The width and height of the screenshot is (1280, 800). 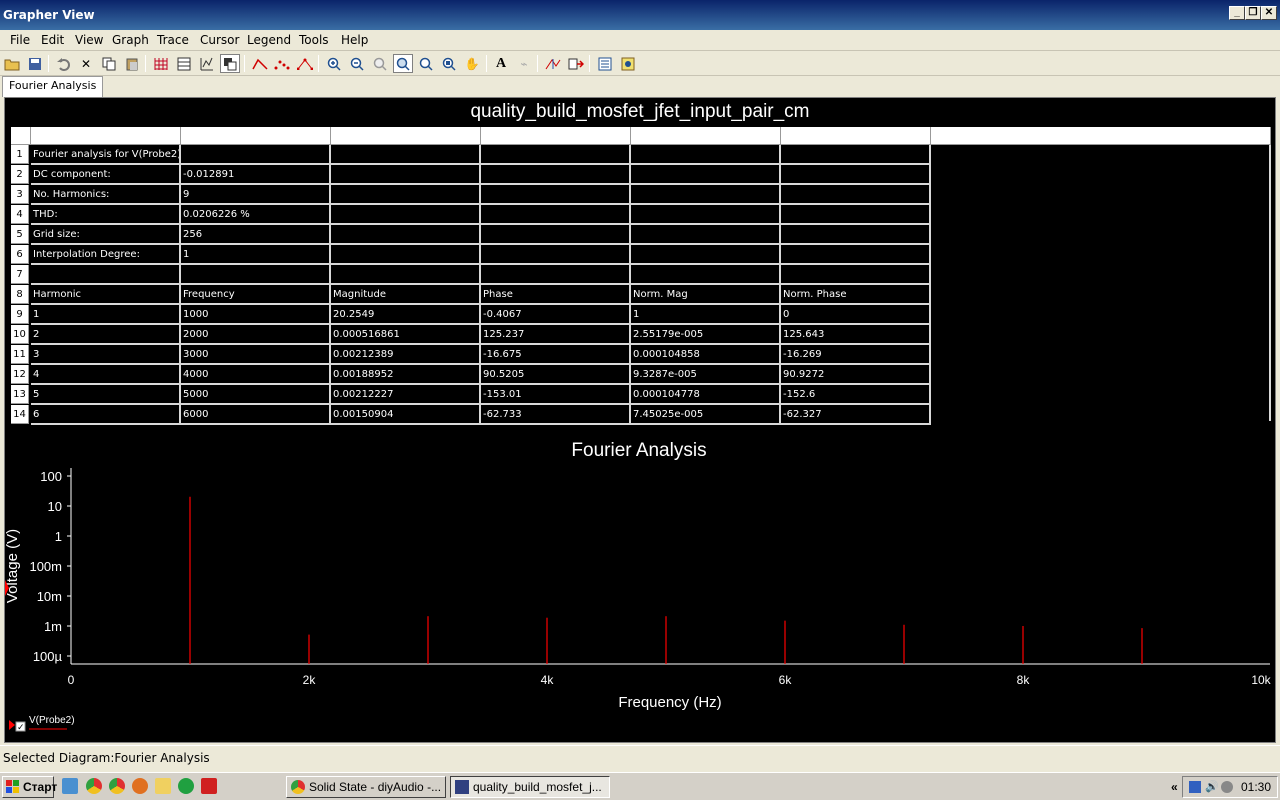 I want to click on grid-cell: 0, so click(x=856, y=315).